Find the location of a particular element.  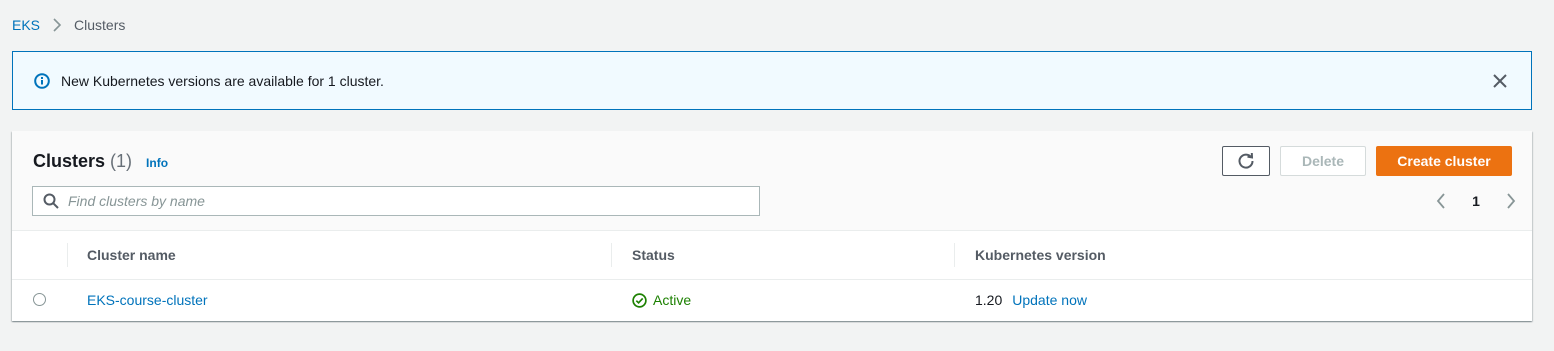

refresh-button is located at coordinates (1246, 161).